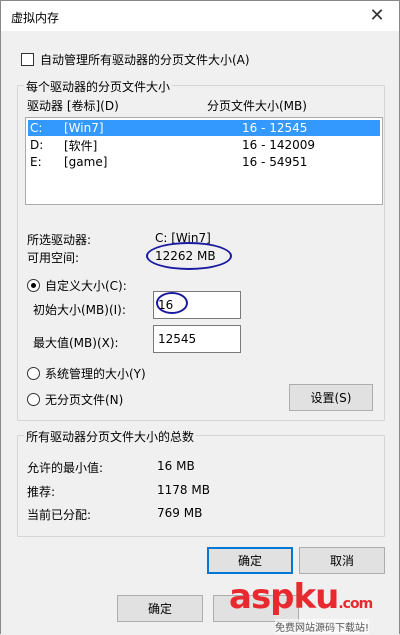 The image size is (400, 635). Describe the element at coordinates (84, 400) in the screenshot. I see `no-paging-label: 无分页文件(N)` at that location.